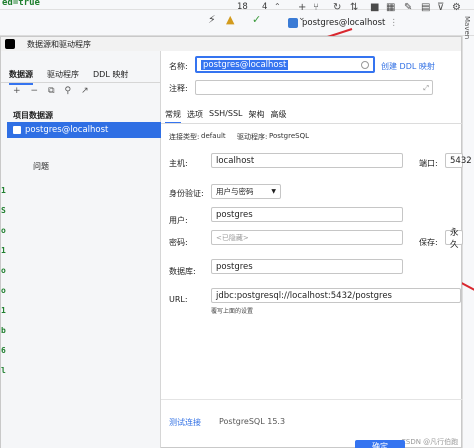  I want to click on tree-icon: ⑂, so click(316, 7).